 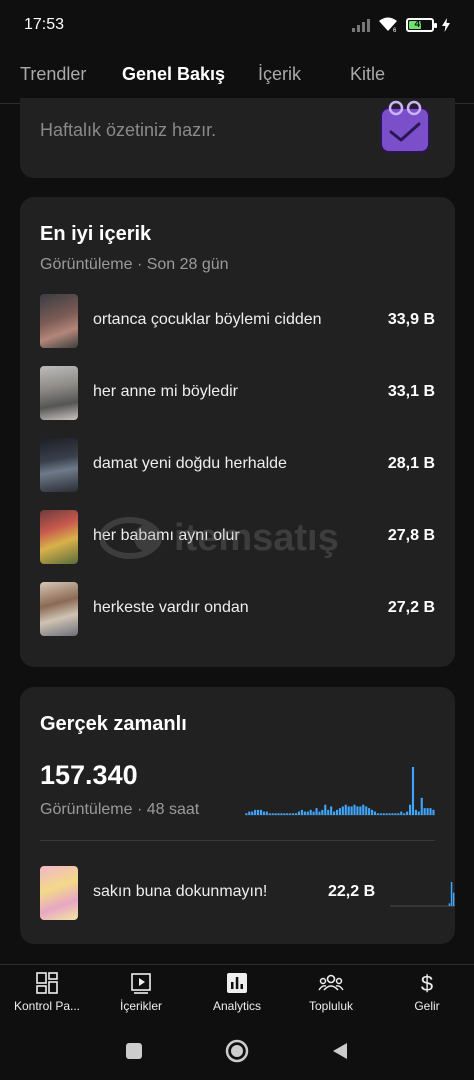 I want to click on realtime-views-chart, so click(x=340, y=791).